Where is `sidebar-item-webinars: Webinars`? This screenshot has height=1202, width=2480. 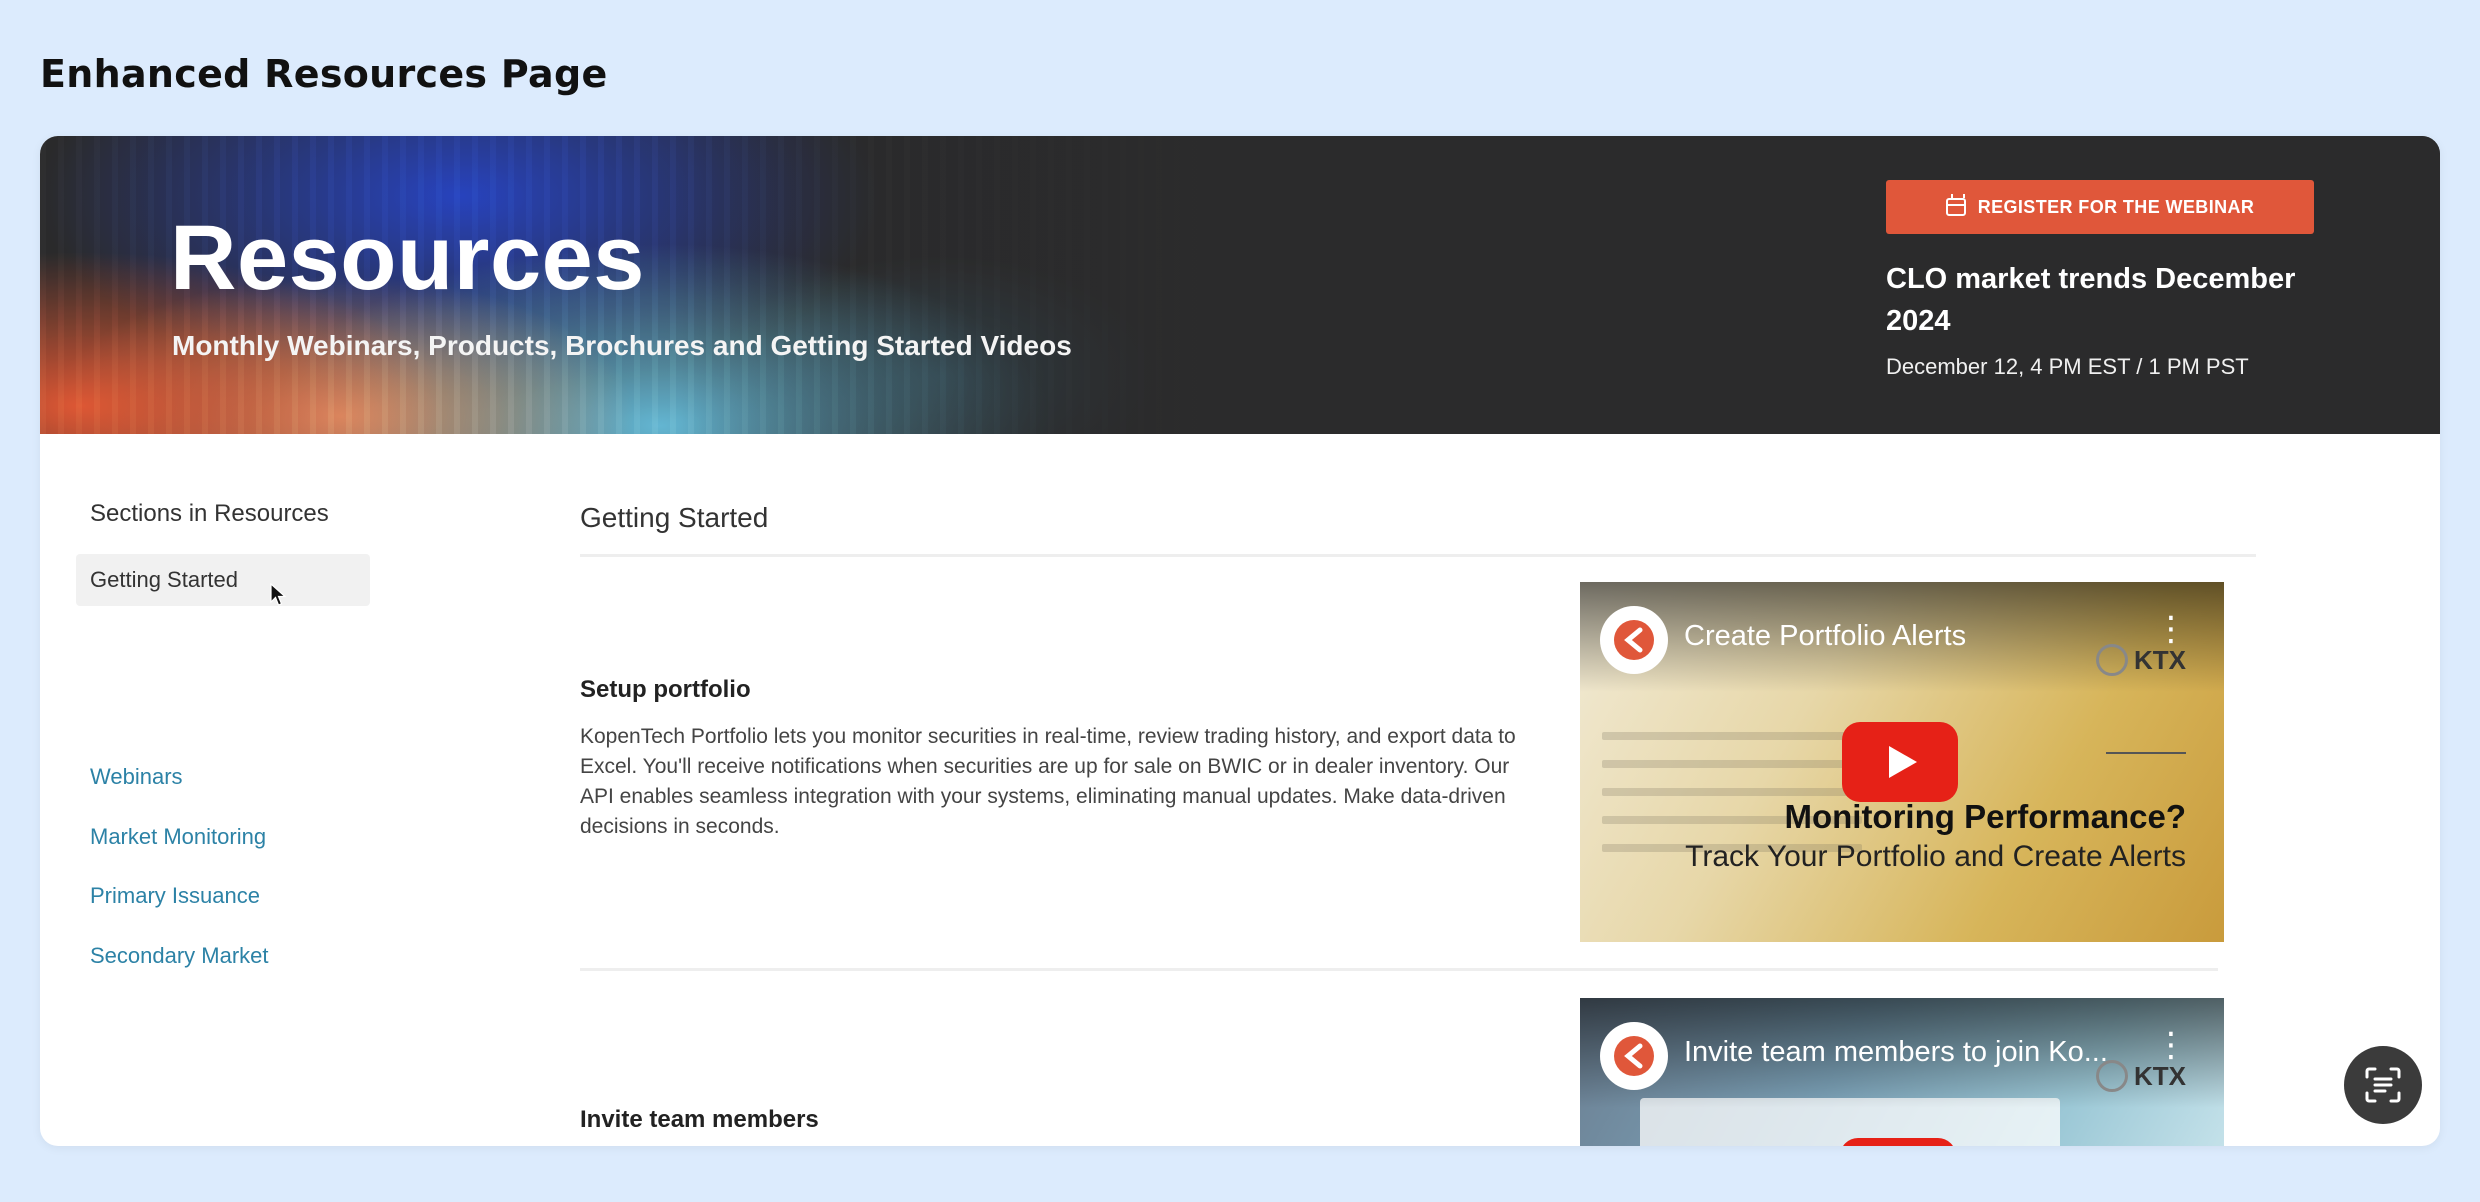 sidebar-item-webinars: Webinars is located at coordinates (136, 777).